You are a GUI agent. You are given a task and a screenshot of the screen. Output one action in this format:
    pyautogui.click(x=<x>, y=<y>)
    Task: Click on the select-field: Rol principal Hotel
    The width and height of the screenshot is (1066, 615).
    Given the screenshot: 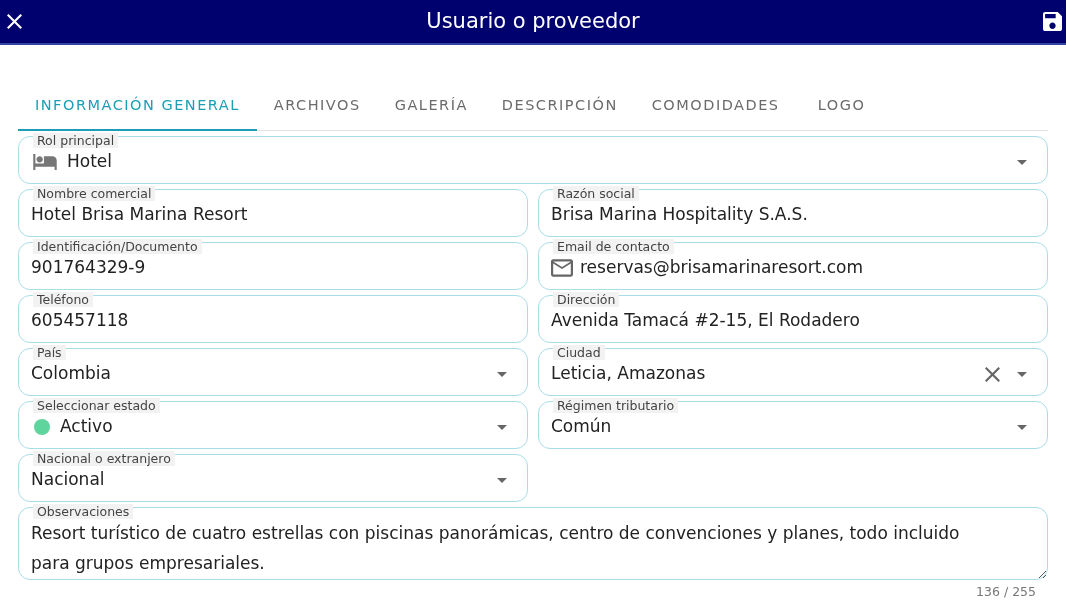 What is the action you would take?
    pyautogui.click(x=533, y=160)
    